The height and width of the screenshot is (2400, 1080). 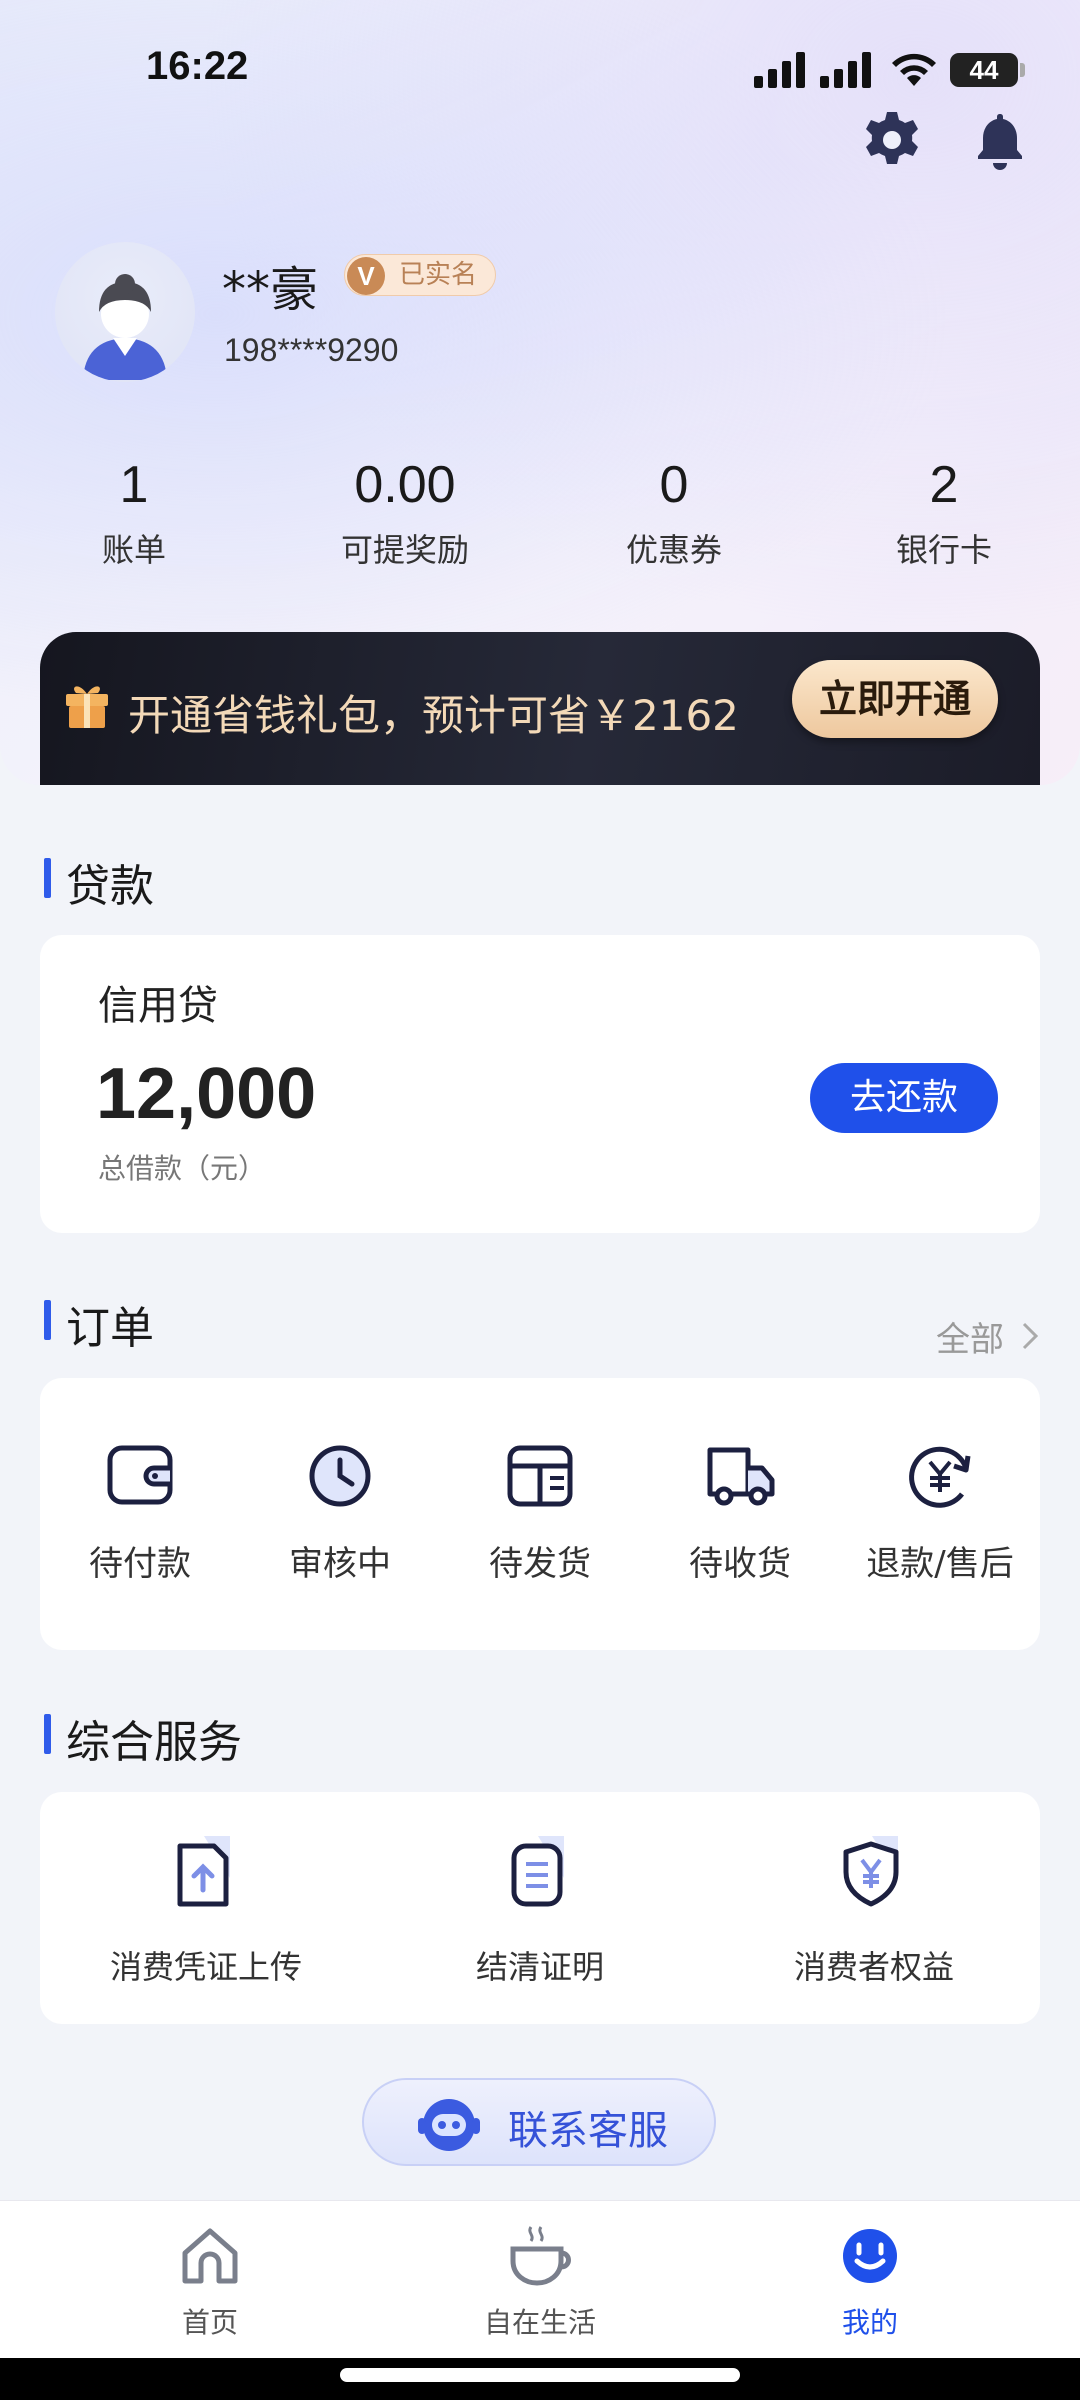 What do you see at coordinates (140, 1511) in the screenshot?
I see `order-pending-payment: 待付款` at bounding box center [140, 1511].